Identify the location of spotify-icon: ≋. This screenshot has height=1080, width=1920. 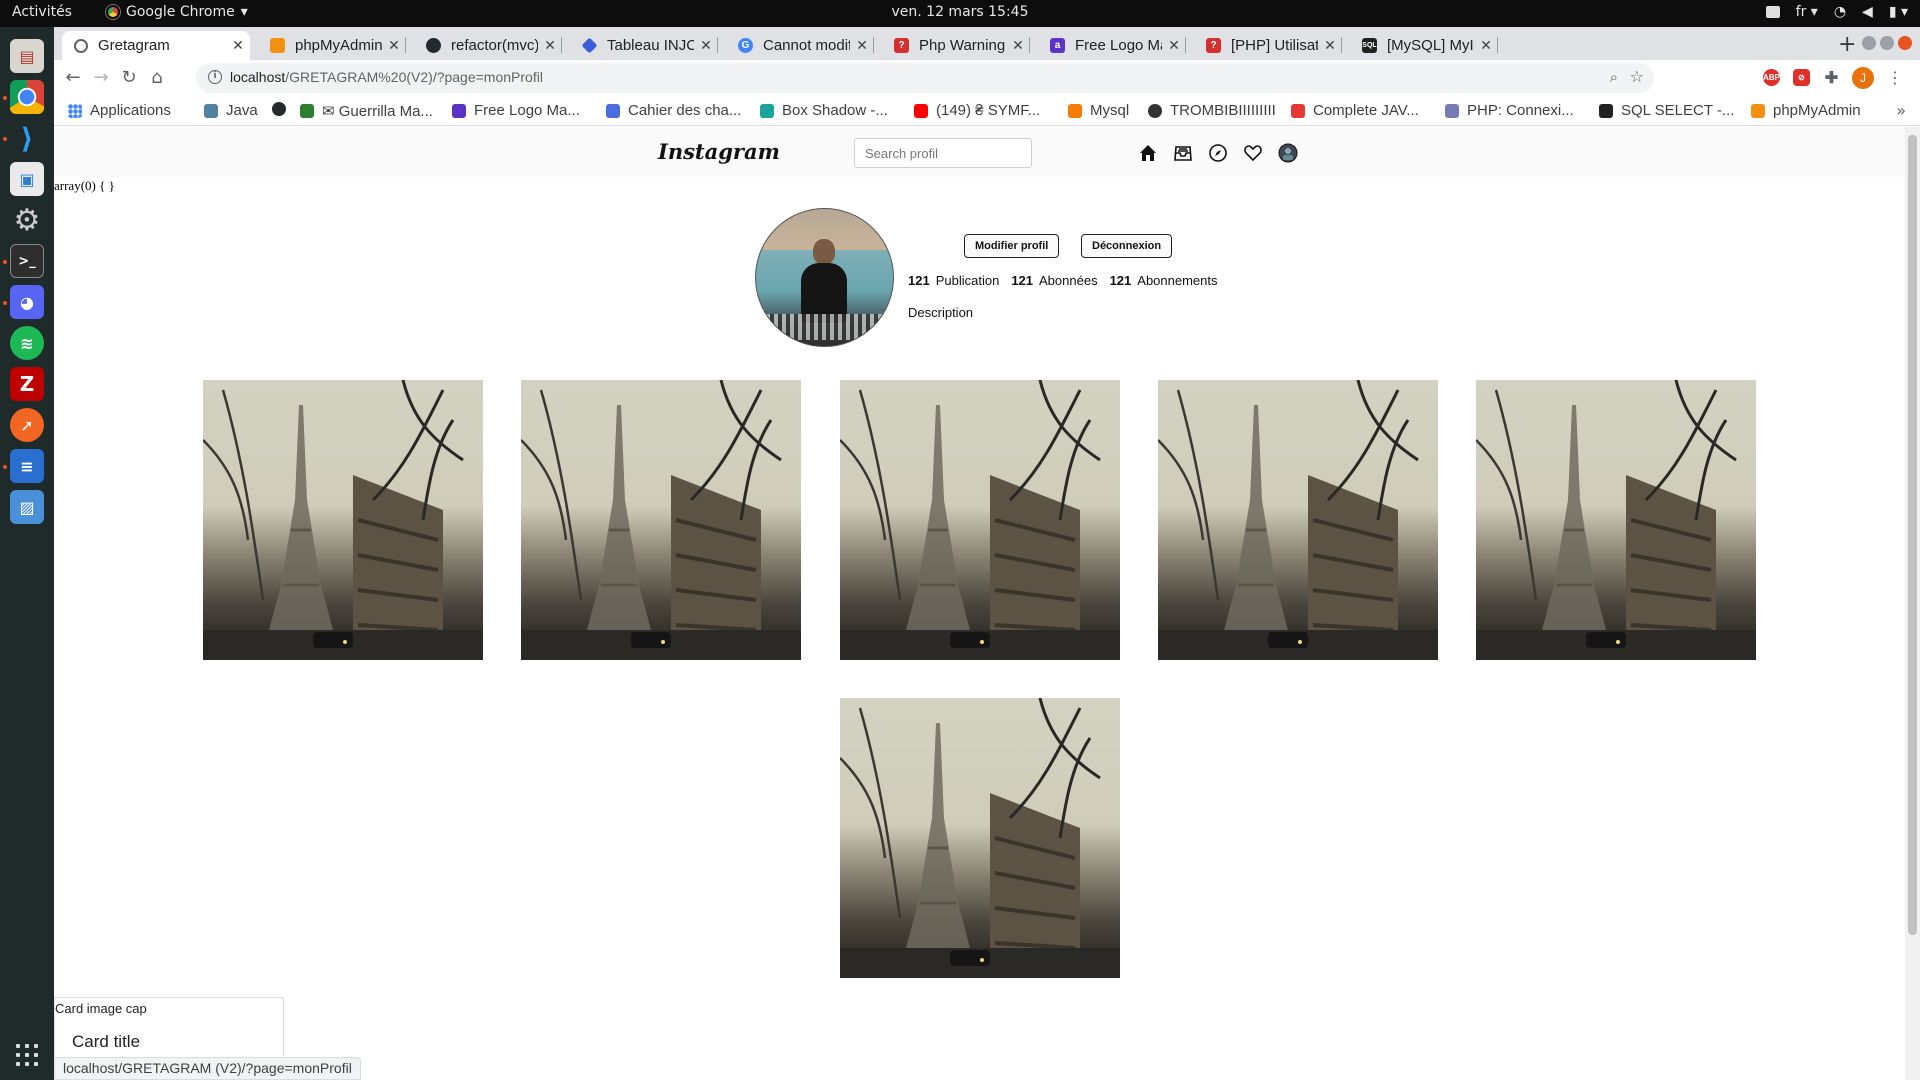
(27, 343).